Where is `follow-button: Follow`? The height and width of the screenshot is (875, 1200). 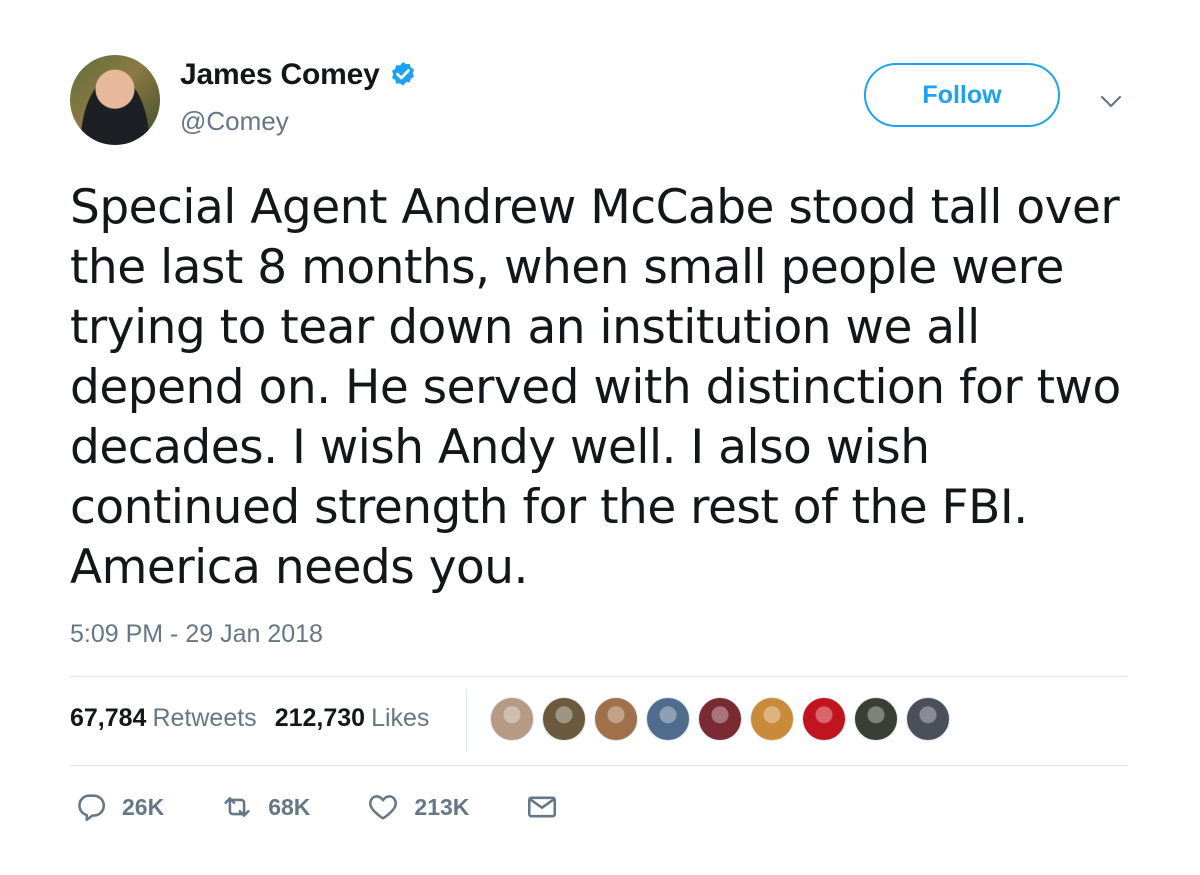
follow-button: Follow is located at coordinates (962, 95).